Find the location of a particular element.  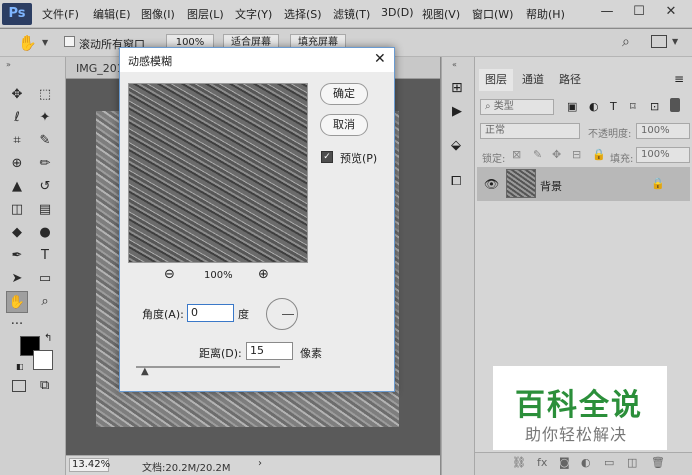

pen-tool-icon: ✒ is located at coordinates (17, 256).